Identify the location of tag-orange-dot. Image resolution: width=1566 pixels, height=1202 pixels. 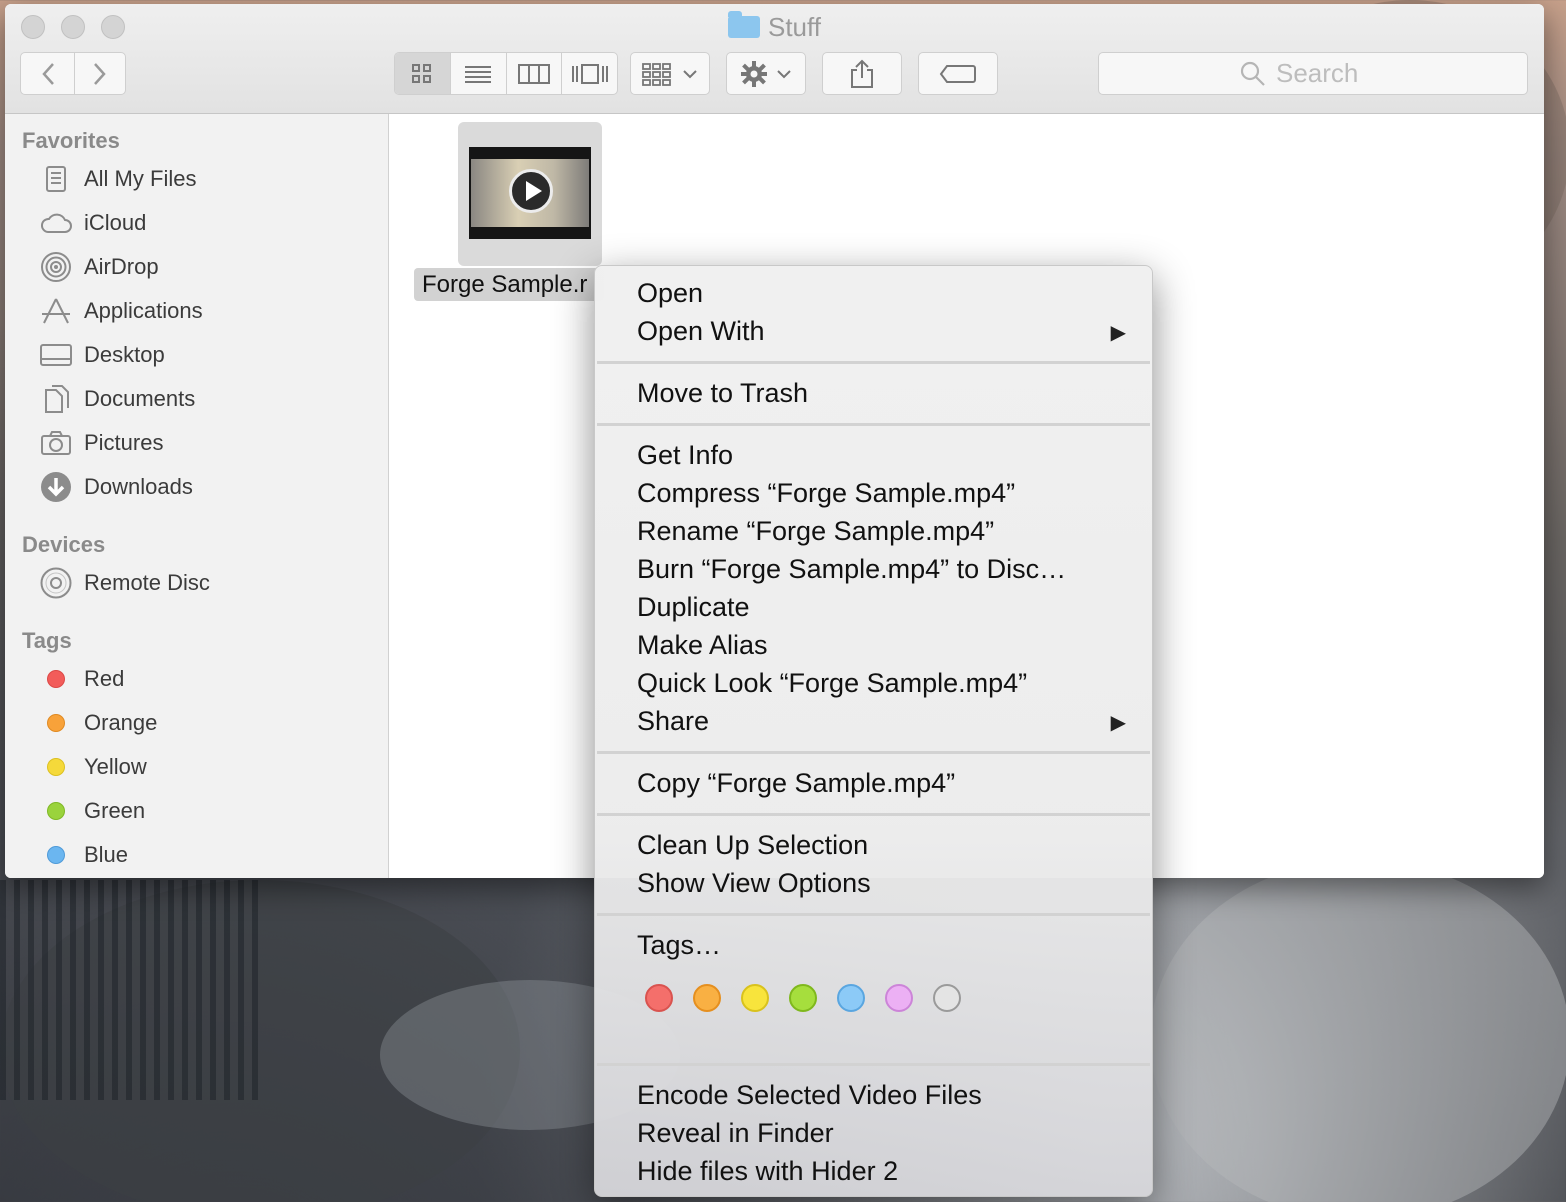
(56, 723).